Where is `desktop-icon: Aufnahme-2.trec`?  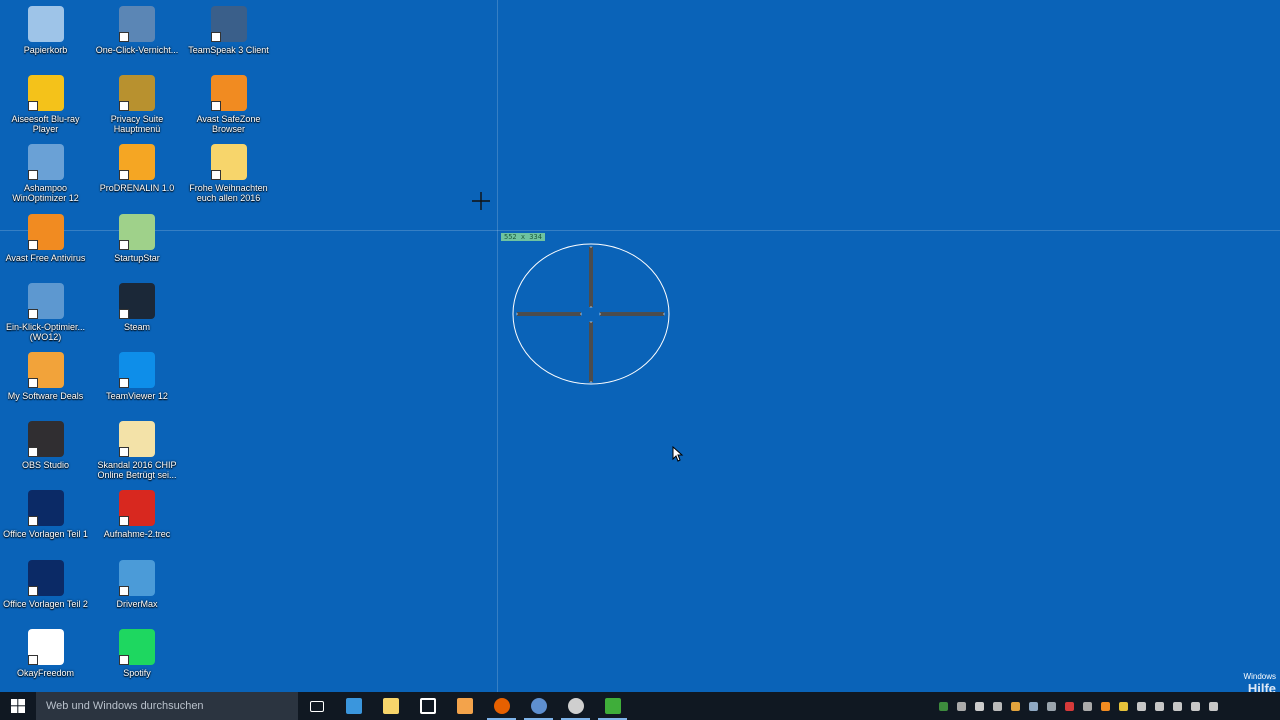
desktop-icon: Aufnahme-2.trec is located at coordinates (137, 519).